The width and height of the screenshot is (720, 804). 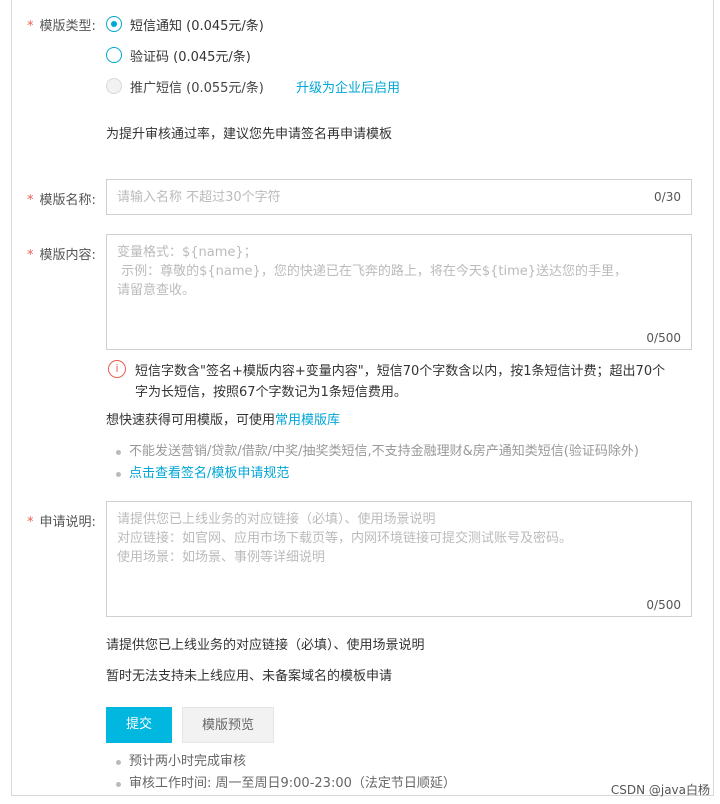 What do you see at coordinates (67, 522) in the screenshot?
I see `apply-desc-label: 申请说明:` at bounding box center [67, 522].